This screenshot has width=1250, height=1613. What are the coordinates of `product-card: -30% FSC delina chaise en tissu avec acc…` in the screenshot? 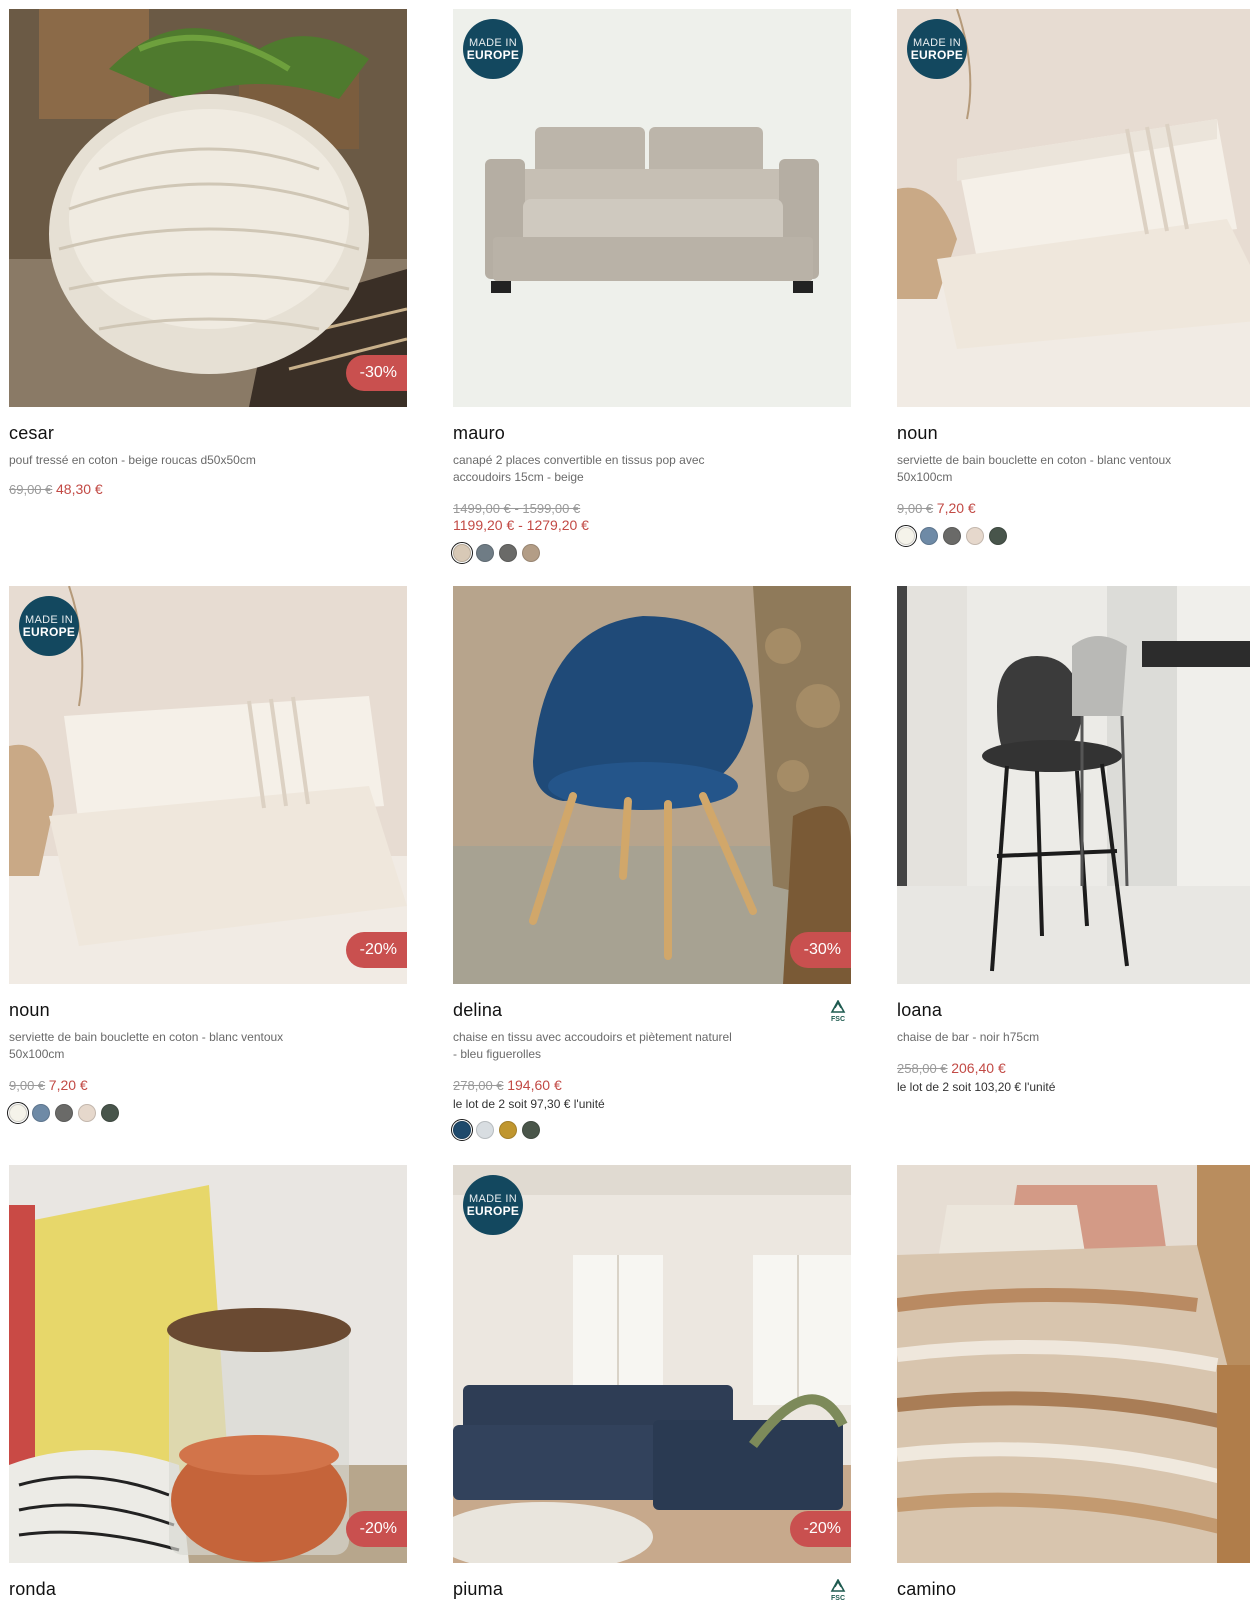 It's located at (651, 863).